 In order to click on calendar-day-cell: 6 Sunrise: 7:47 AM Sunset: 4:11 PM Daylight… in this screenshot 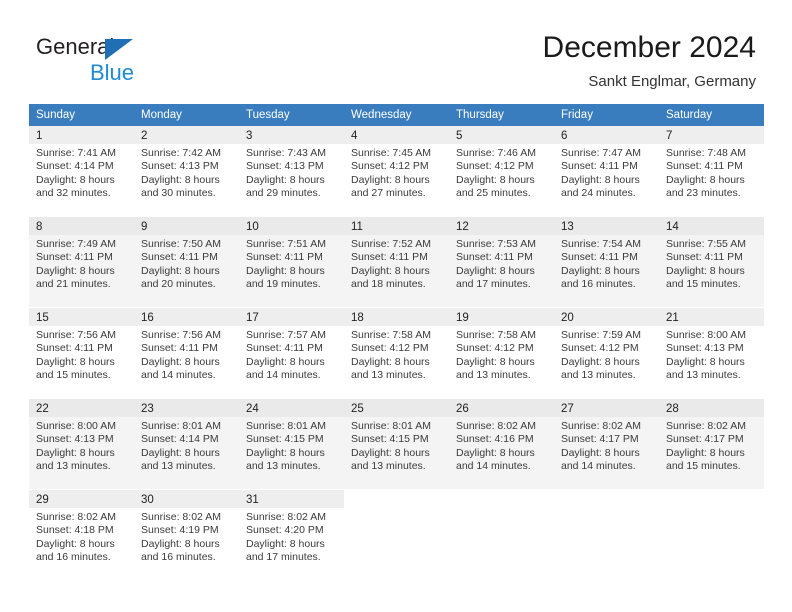, I will do `click(606, 171)`.